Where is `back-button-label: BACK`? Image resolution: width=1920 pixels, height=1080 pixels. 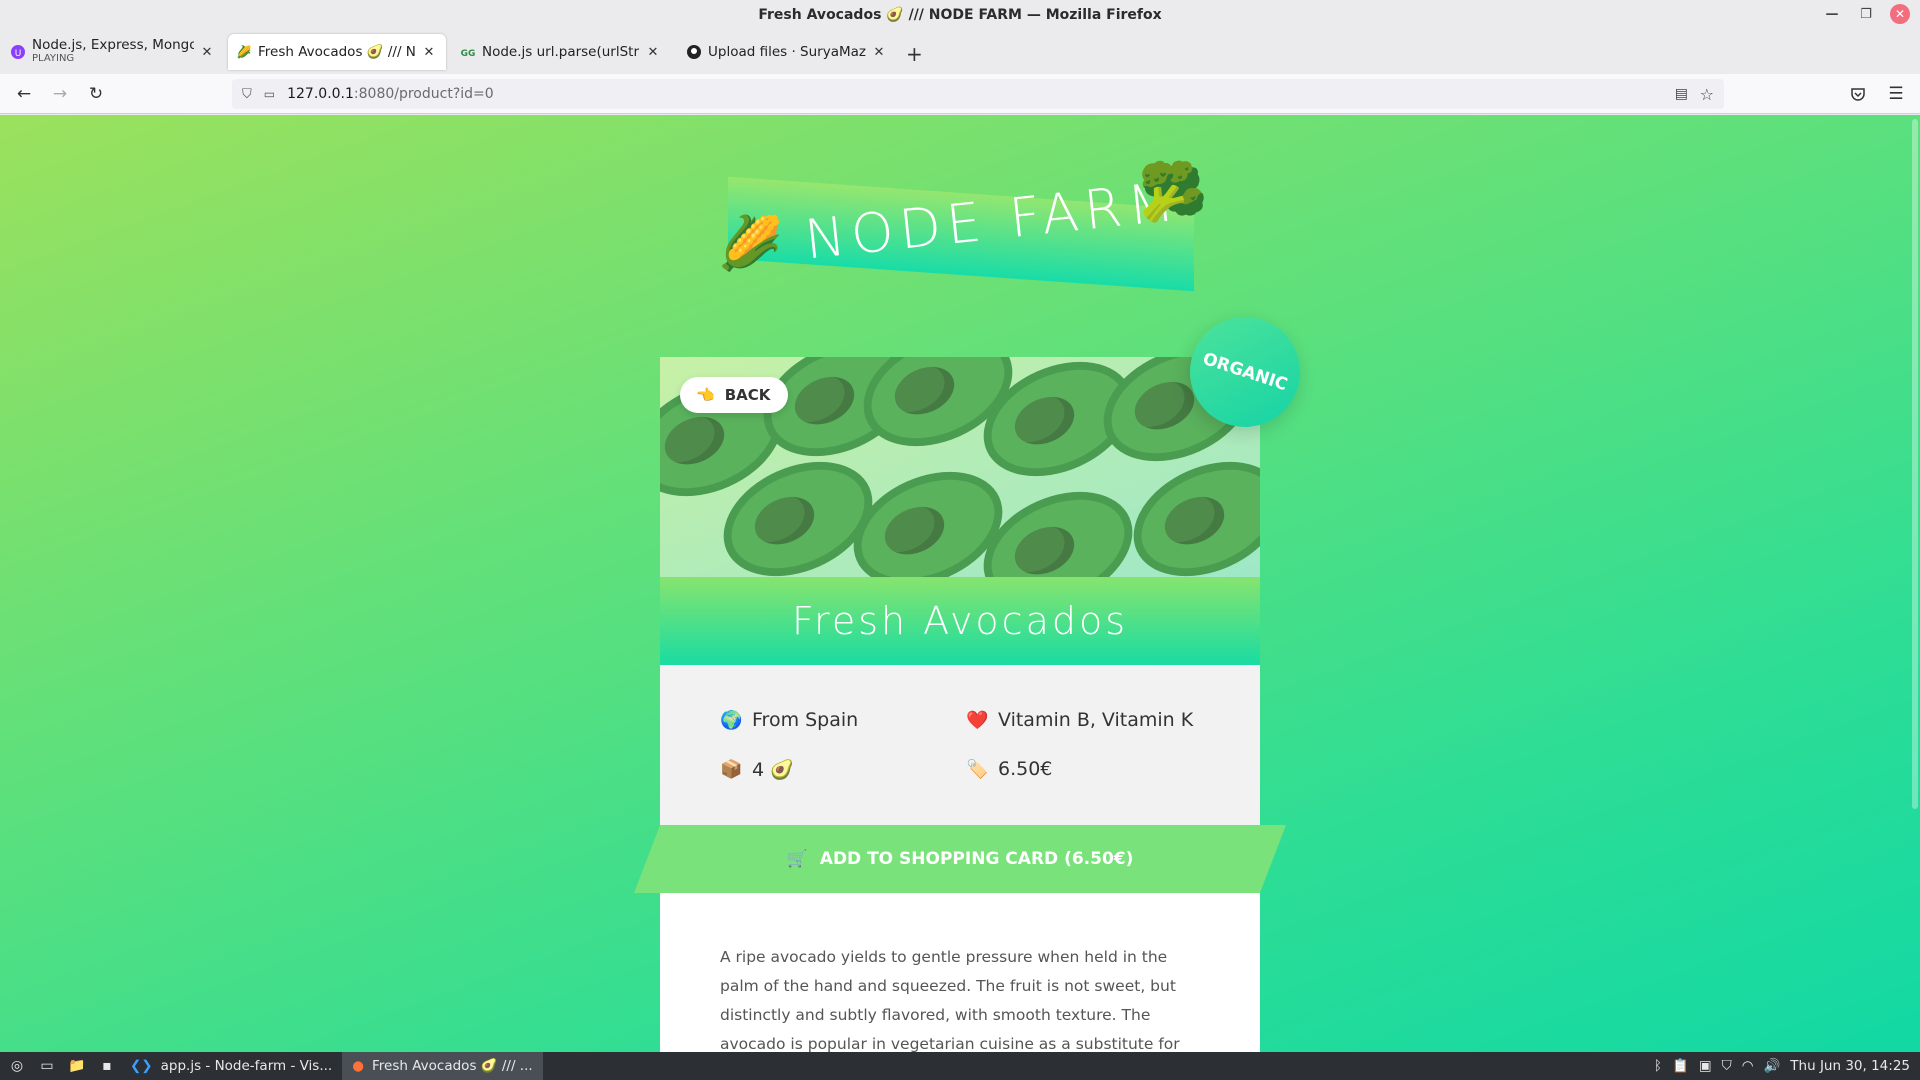 back-button-label: BACK is located at coordinates (747, 395).